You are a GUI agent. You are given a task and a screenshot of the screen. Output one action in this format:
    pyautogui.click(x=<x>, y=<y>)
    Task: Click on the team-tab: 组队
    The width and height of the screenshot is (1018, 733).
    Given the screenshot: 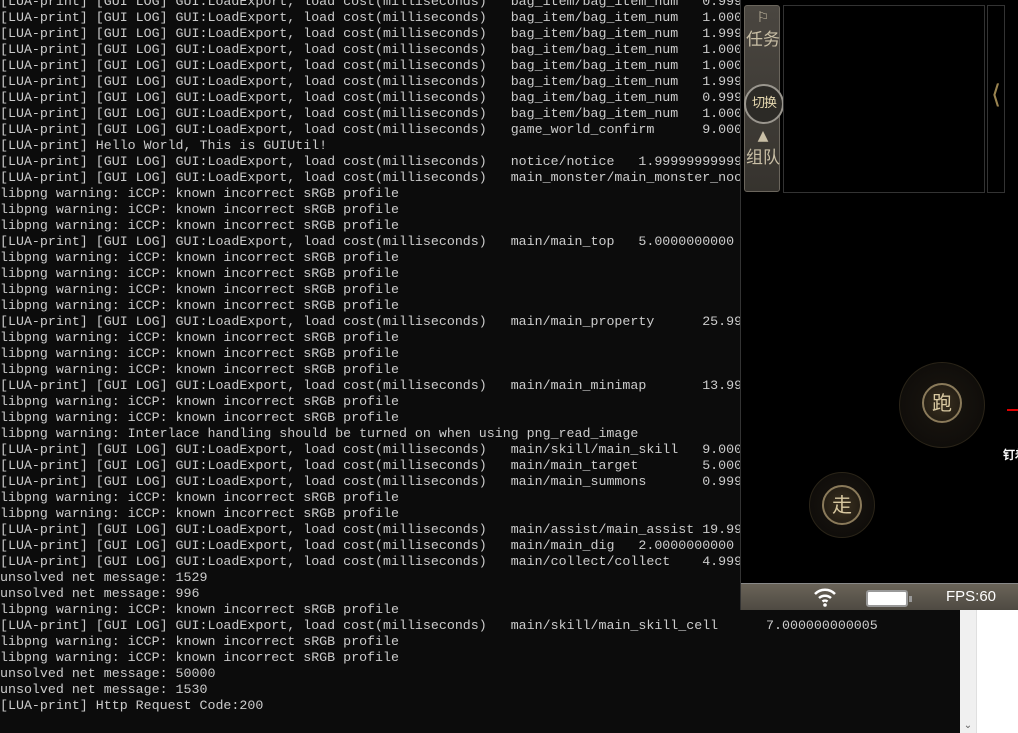 What is the action you would take?
    pyautogui.click(x=763, y=158)
    